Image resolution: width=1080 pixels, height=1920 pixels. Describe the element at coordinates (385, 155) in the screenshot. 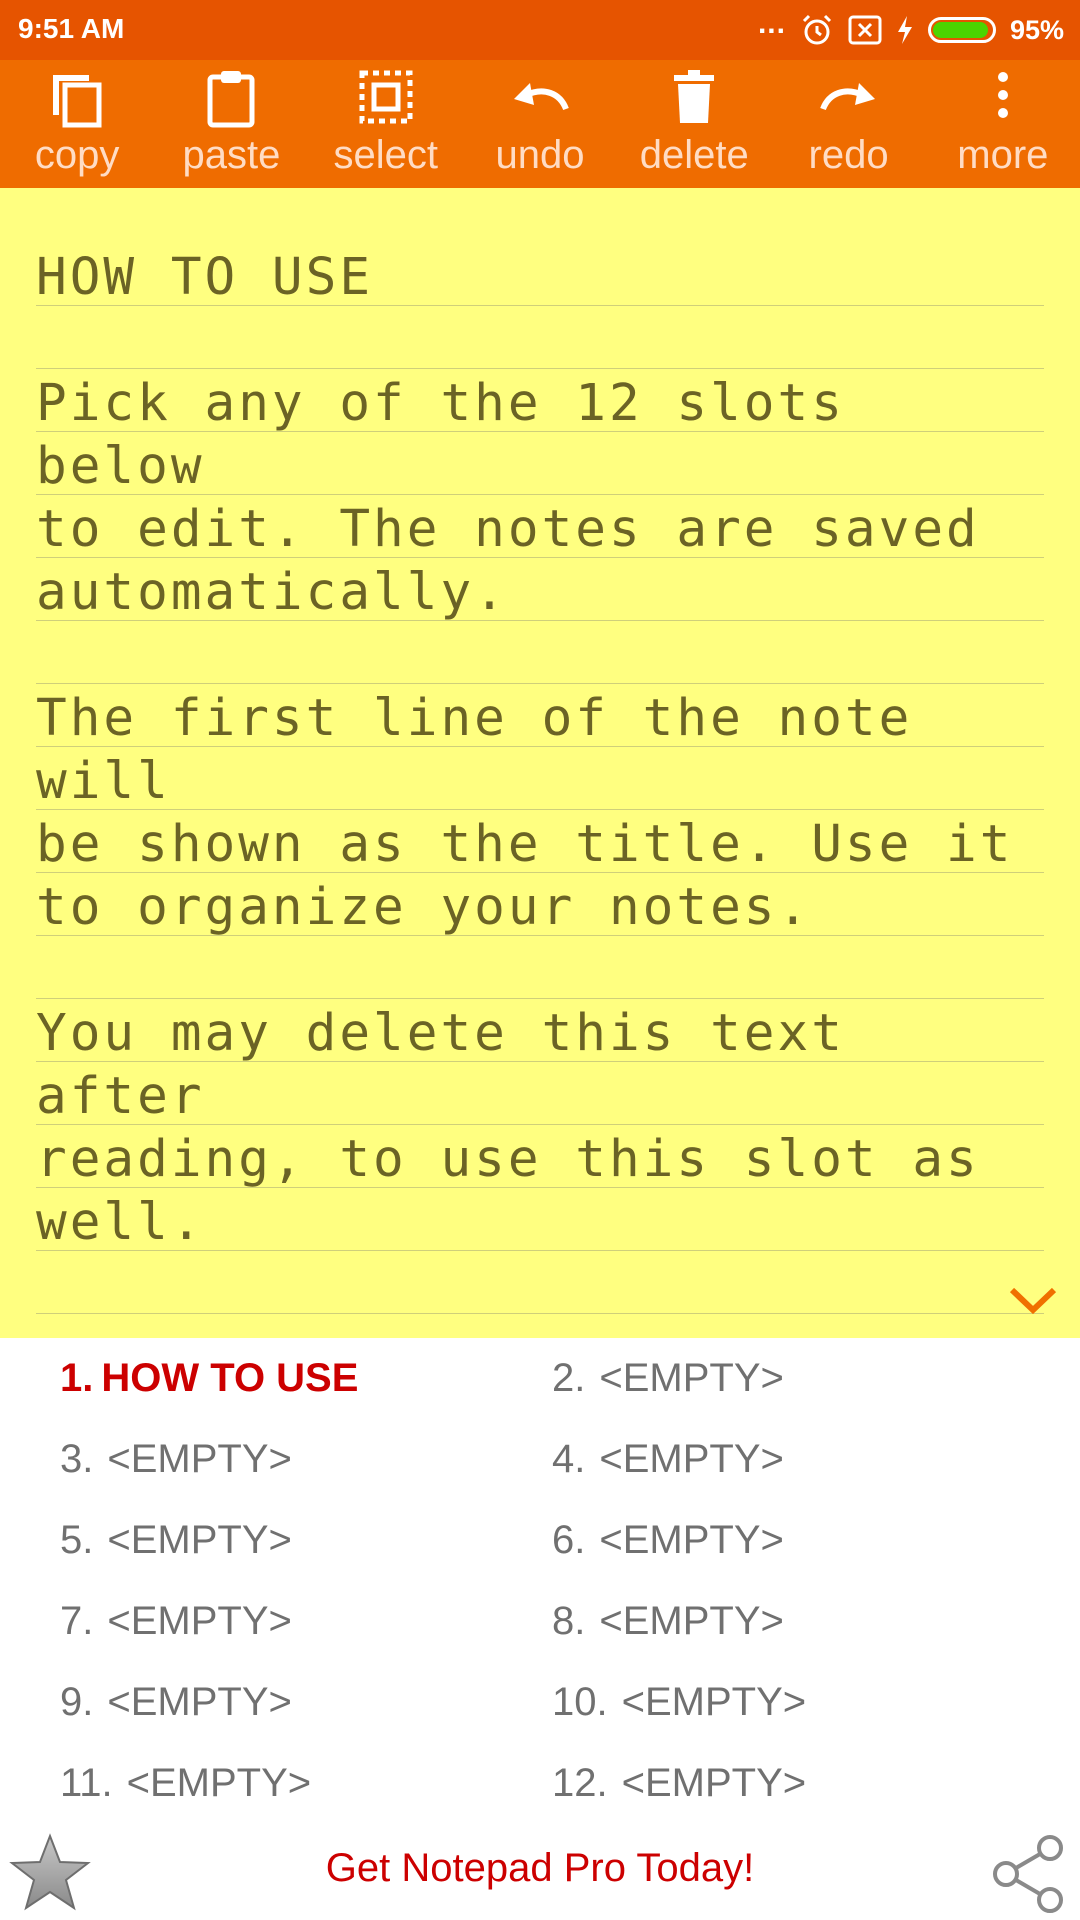

I see `select-label: select` at that location.